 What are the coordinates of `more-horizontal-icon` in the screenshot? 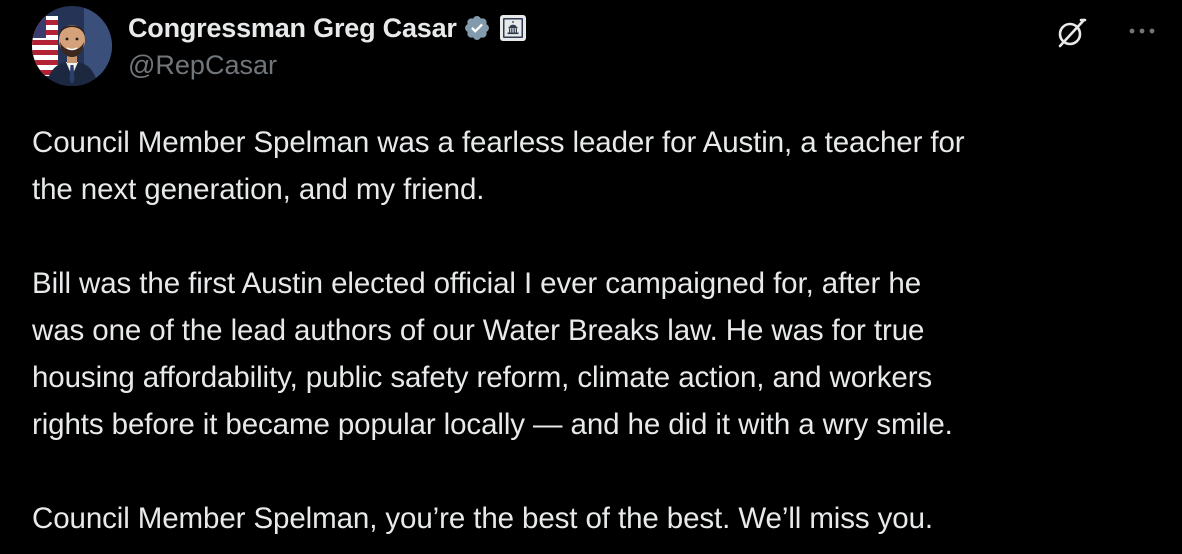 It's located at (1142, 31).